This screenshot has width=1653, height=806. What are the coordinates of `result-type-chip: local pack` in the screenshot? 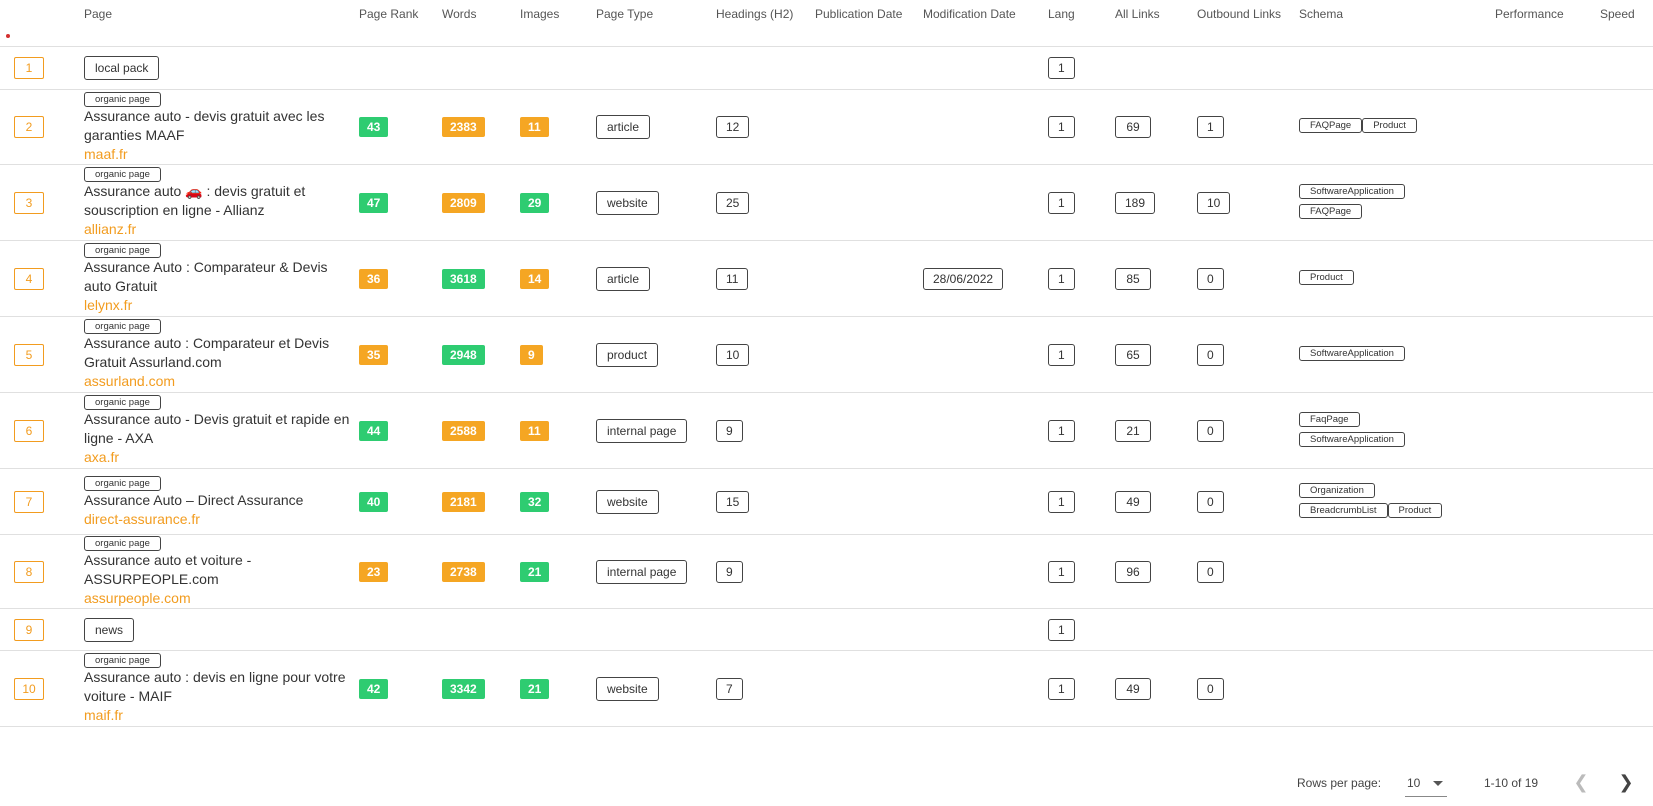 It's located at (122, 68).